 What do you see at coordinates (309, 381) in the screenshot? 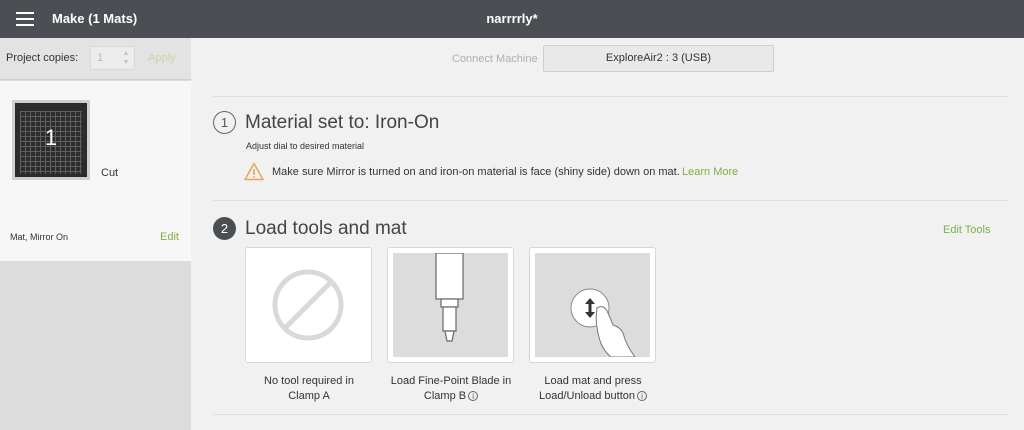
I see `tool-caption-line: No tool required in` at bounding box center [309, 381].